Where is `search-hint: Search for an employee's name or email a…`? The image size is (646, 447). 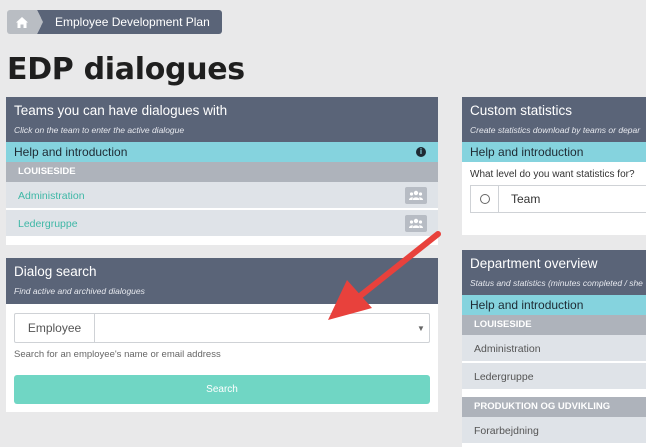
search-hint: Search for an employee's name or email a… is located at coordinates (117, 354).